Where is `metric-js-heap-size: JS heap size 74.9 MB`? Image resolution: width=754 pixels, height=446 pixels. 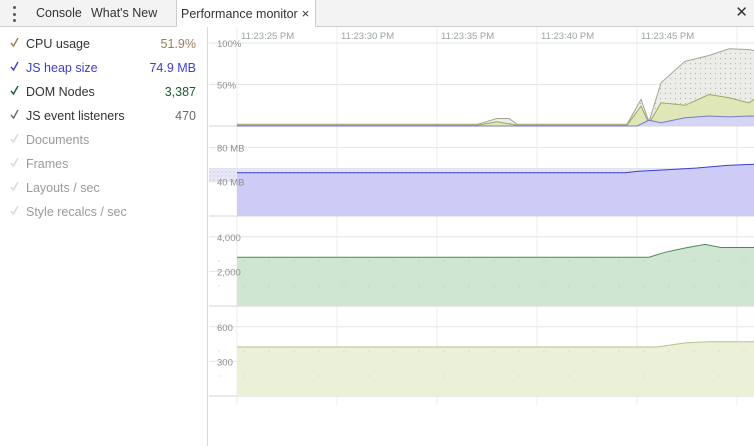
metric-js-heap-size: JS heap size 74.9 MB is located at coordinates (104, 68).